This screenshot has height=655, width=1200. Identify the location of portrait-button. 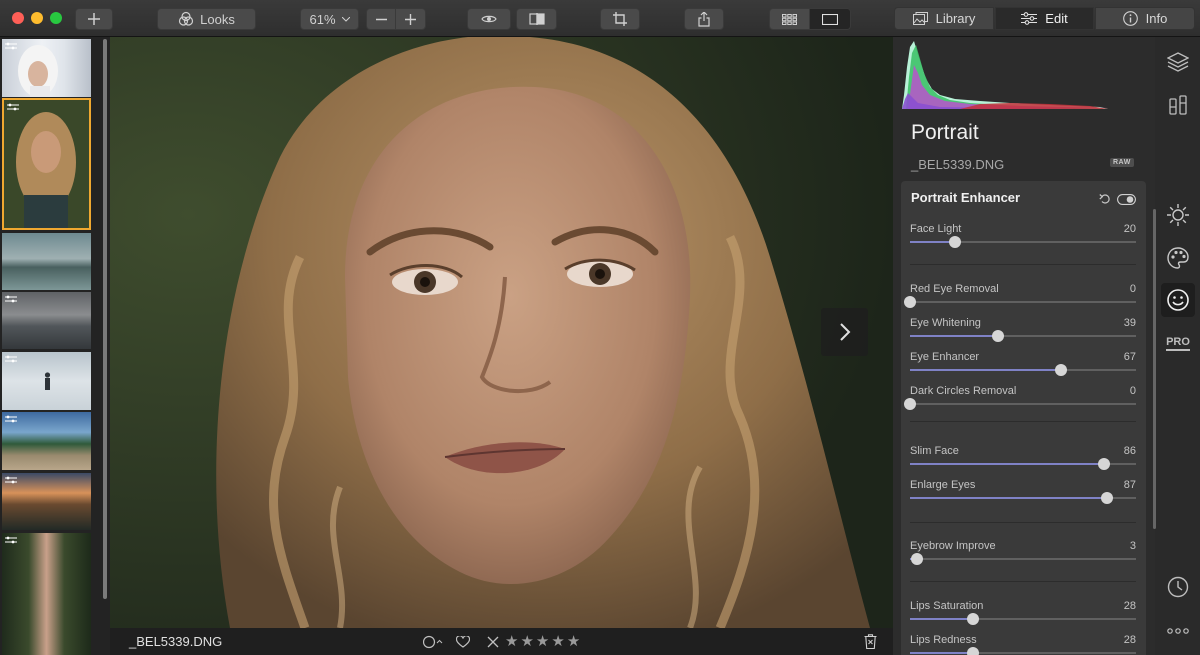
(1178, 300).